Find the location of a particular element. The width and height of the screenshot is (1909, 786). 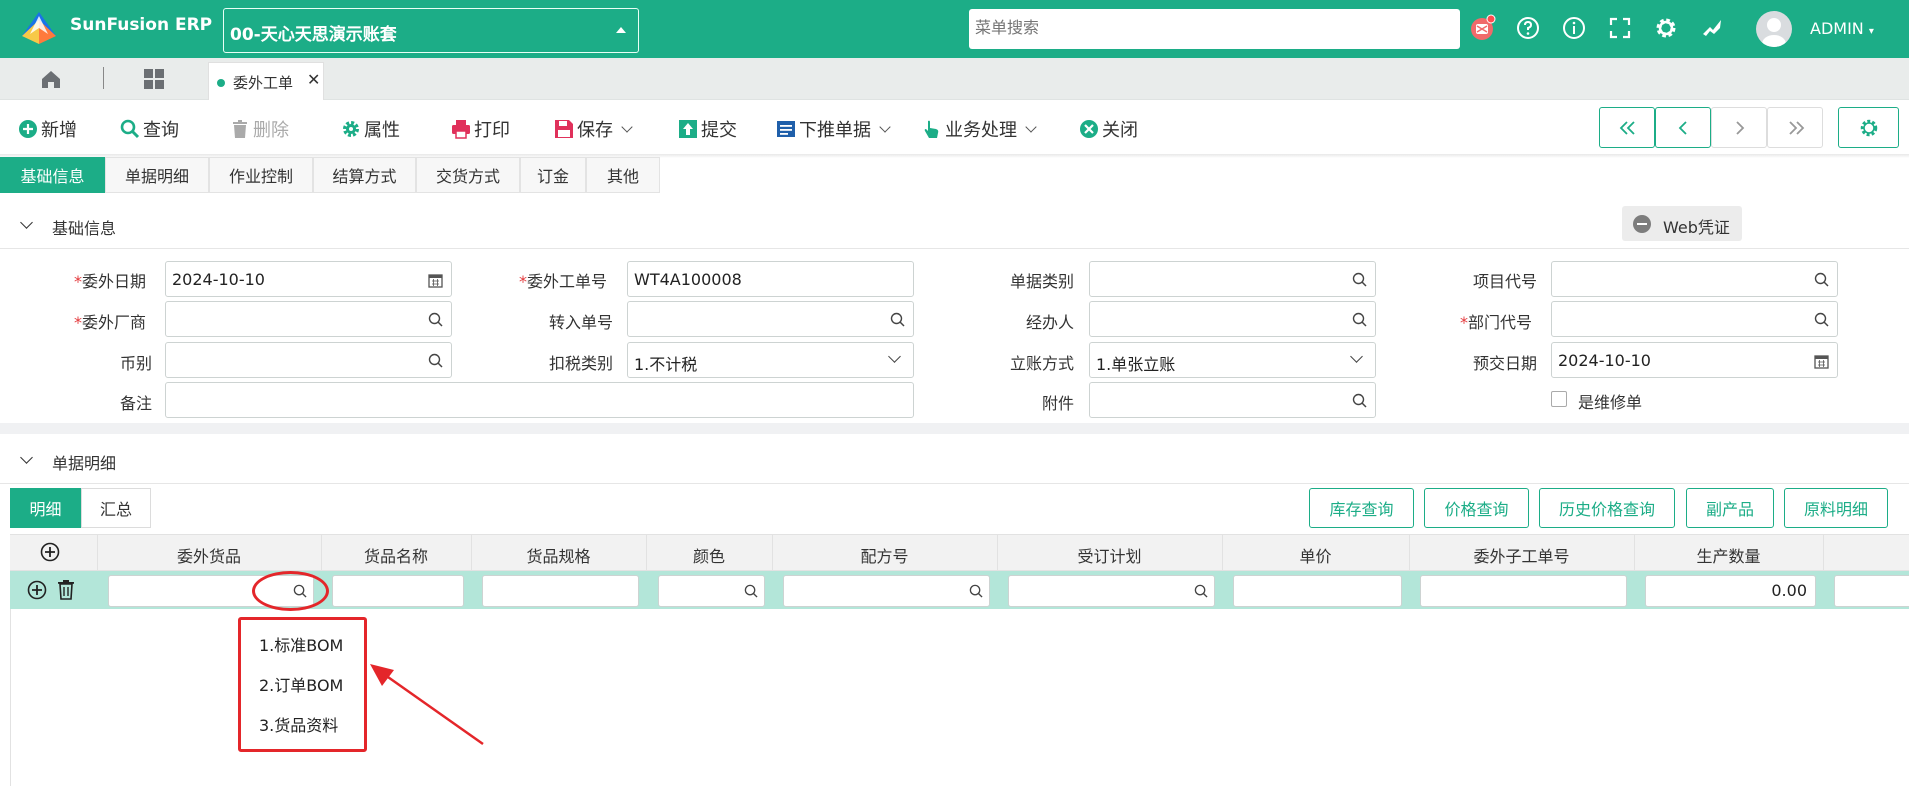

theme-icon is located at coordinates (1712, 28).